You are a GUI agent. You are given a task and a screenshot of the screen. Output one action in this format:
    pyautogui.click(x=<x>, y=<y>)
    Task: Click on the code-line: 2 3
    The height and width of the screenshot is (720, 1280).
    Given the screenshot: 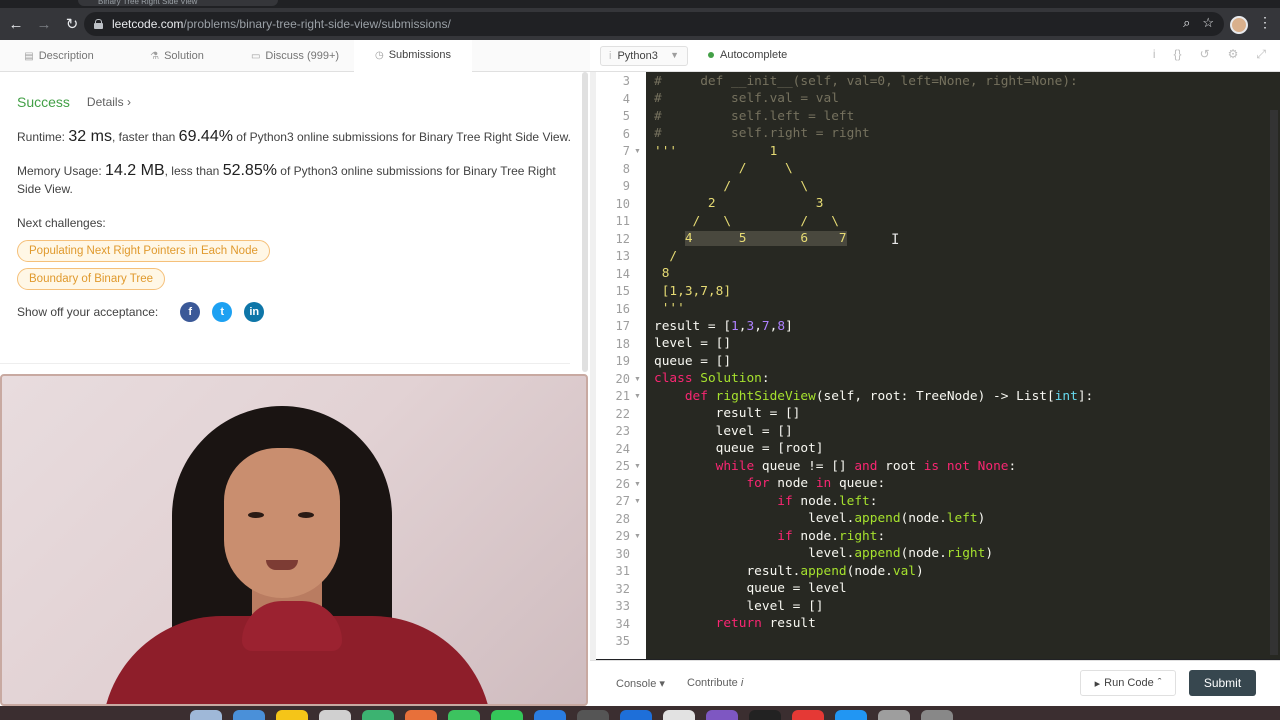 What is the action you would take?
    pyautogui.click(x=739, y=204)
    